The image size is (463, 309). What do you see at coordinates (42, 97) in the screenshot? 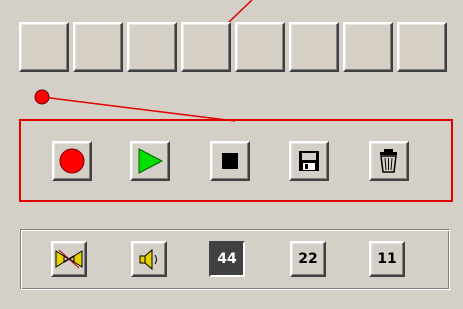
I see `annotation-dot` at bounding box center [42, 97].